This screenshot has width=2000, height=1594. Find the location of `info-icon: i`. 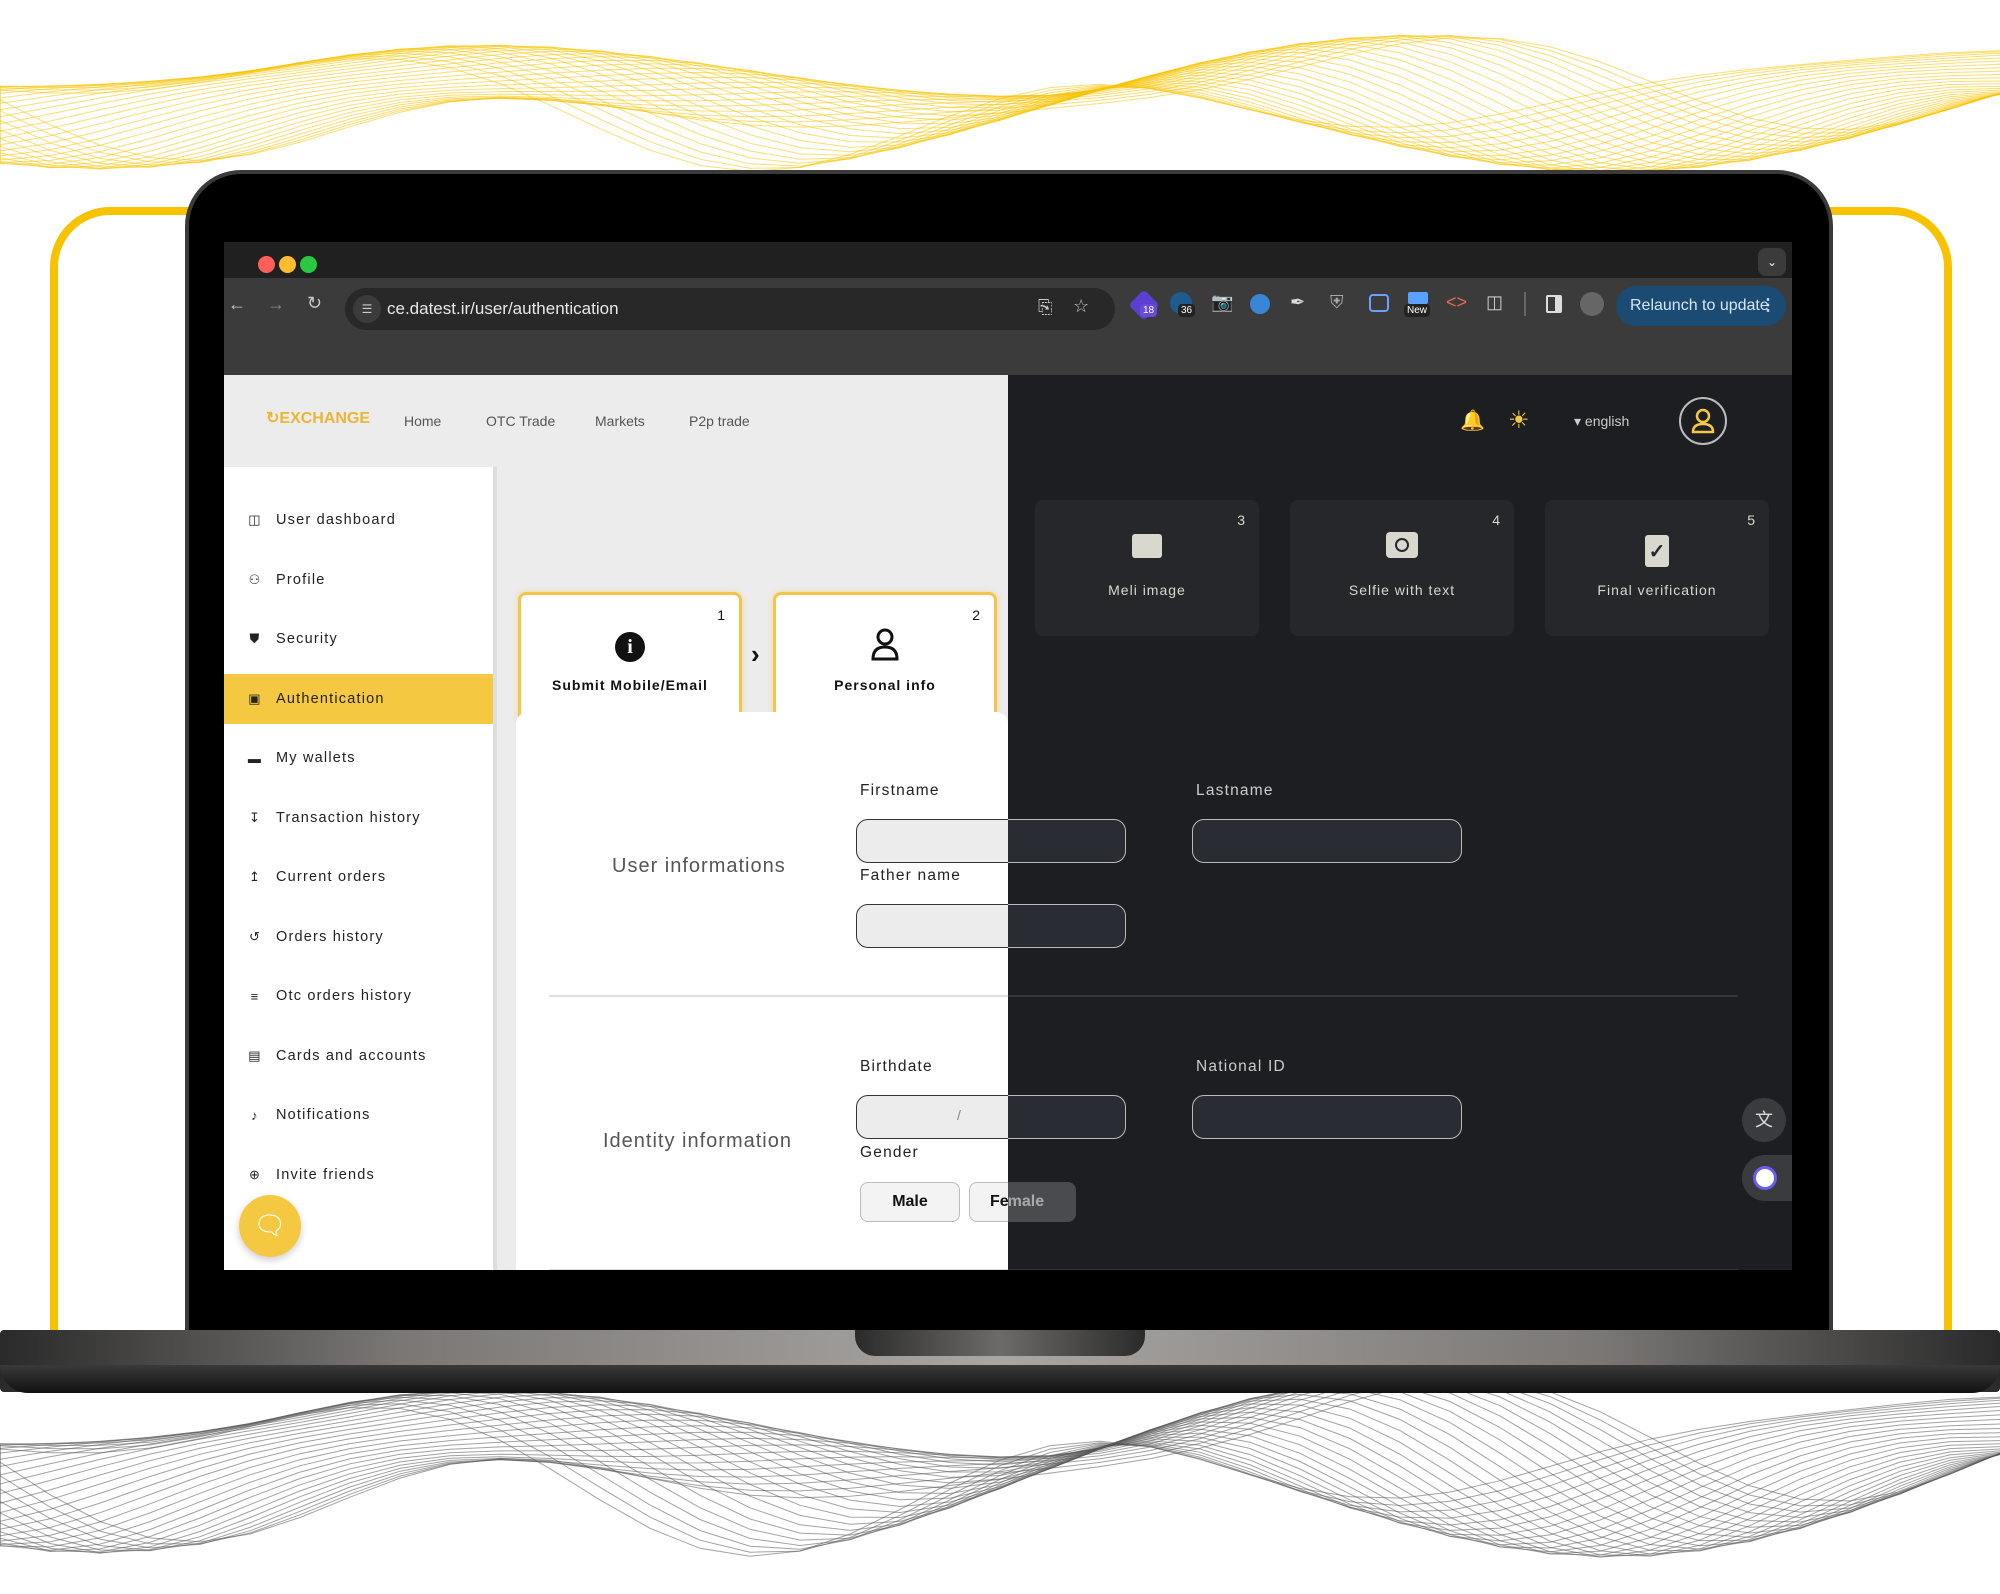

info-icon: i is located at coordinates (630, 644).